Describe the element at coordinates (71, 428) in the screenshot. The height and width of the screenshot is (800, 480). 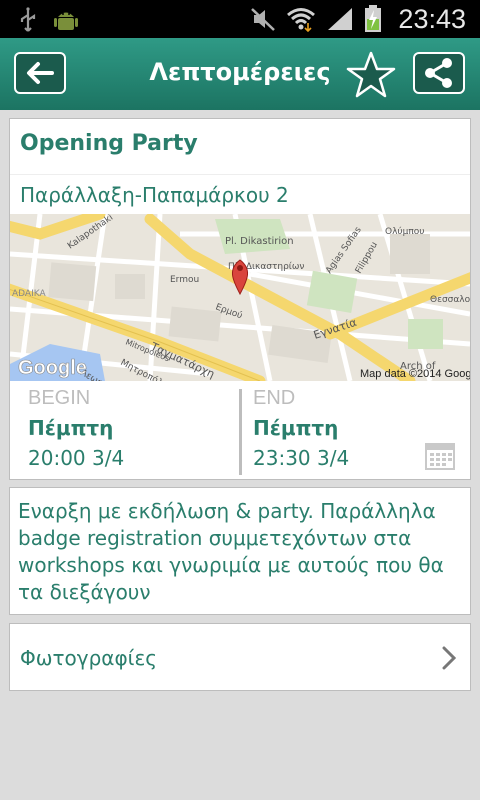
I see `begin-day: Πέμπτη` at that location.